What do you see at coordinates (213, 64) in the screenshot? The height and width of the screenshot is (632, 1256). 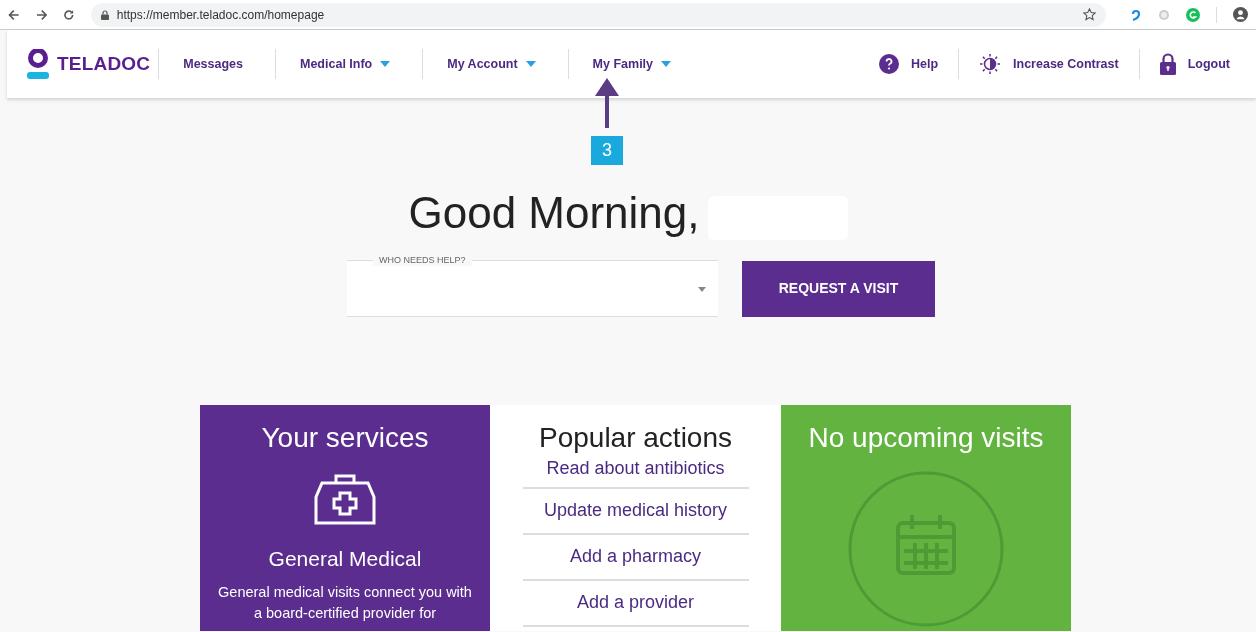 I see `nav-link: Messages` at bounding box center [213, 64].